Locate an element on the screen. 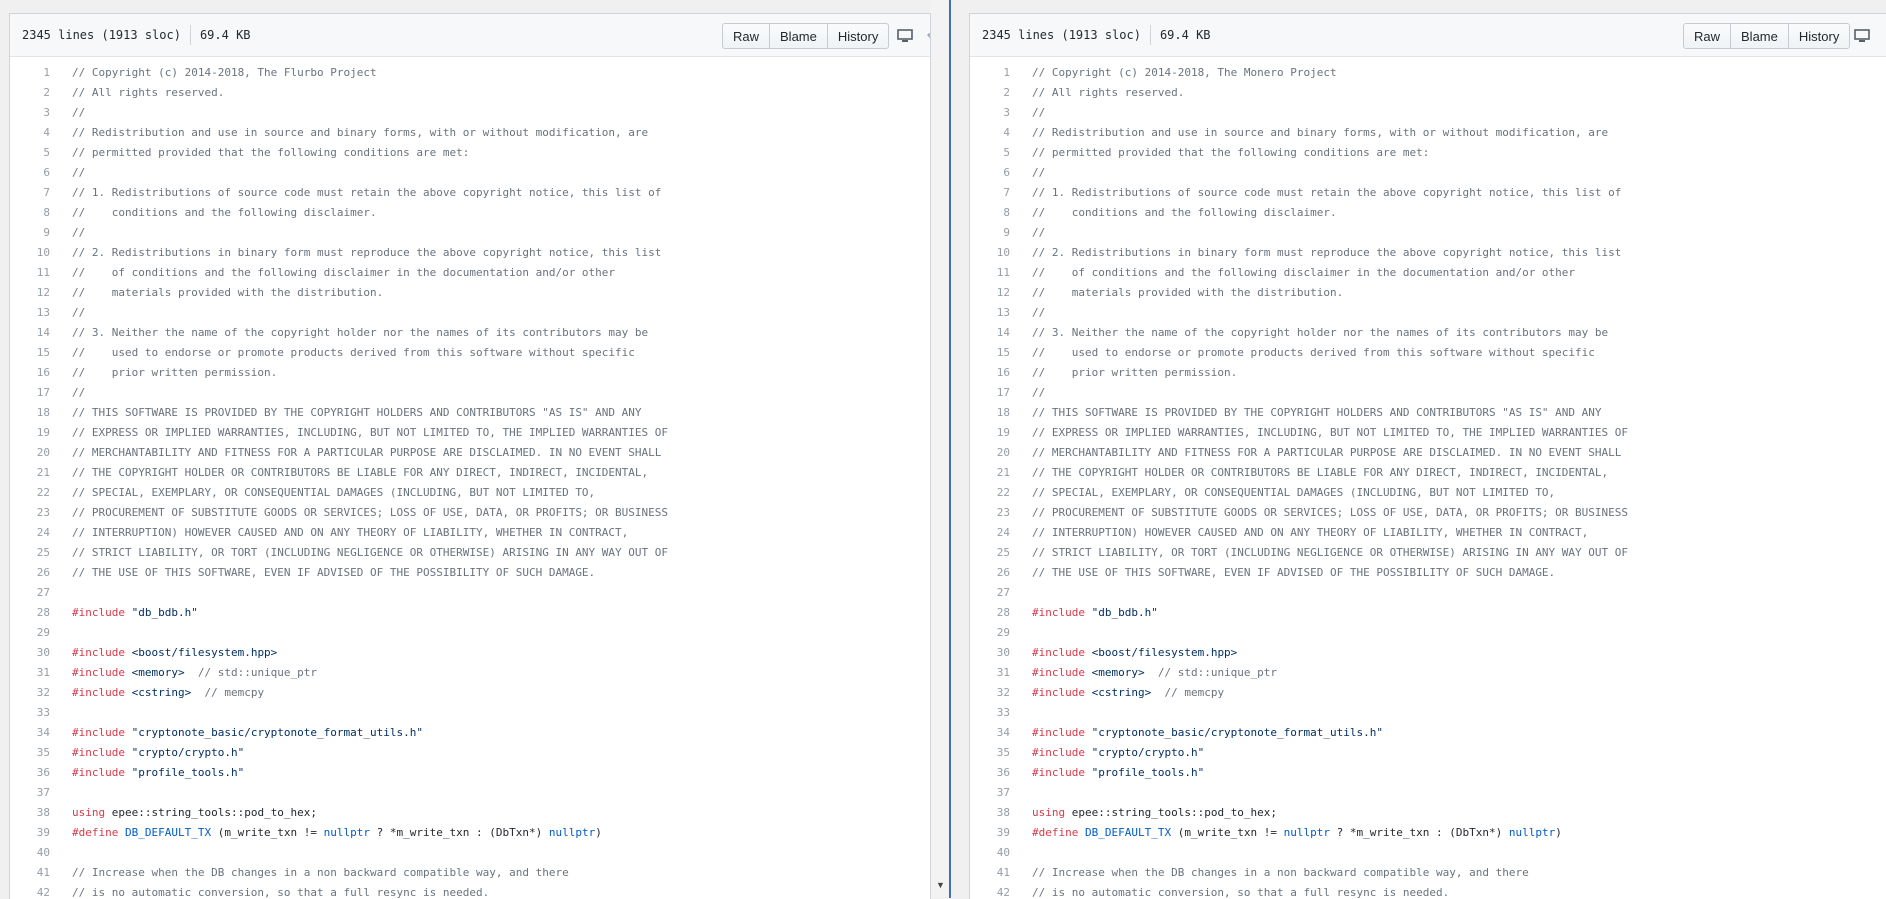 This screenshot has width=1886, height=899. scroll-down-arrow-icon: ▼ is located at coordinates (940, 885).